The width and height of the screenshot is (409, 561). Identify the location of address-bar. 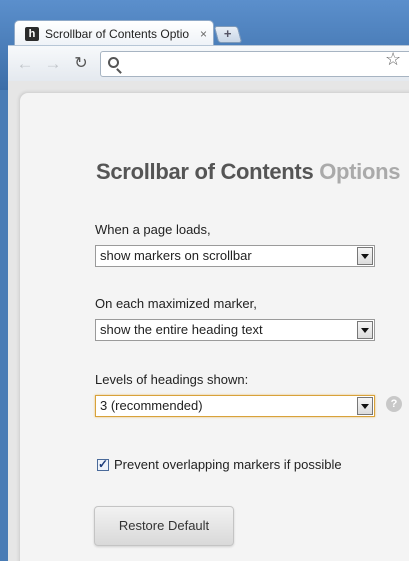
(254, 64).